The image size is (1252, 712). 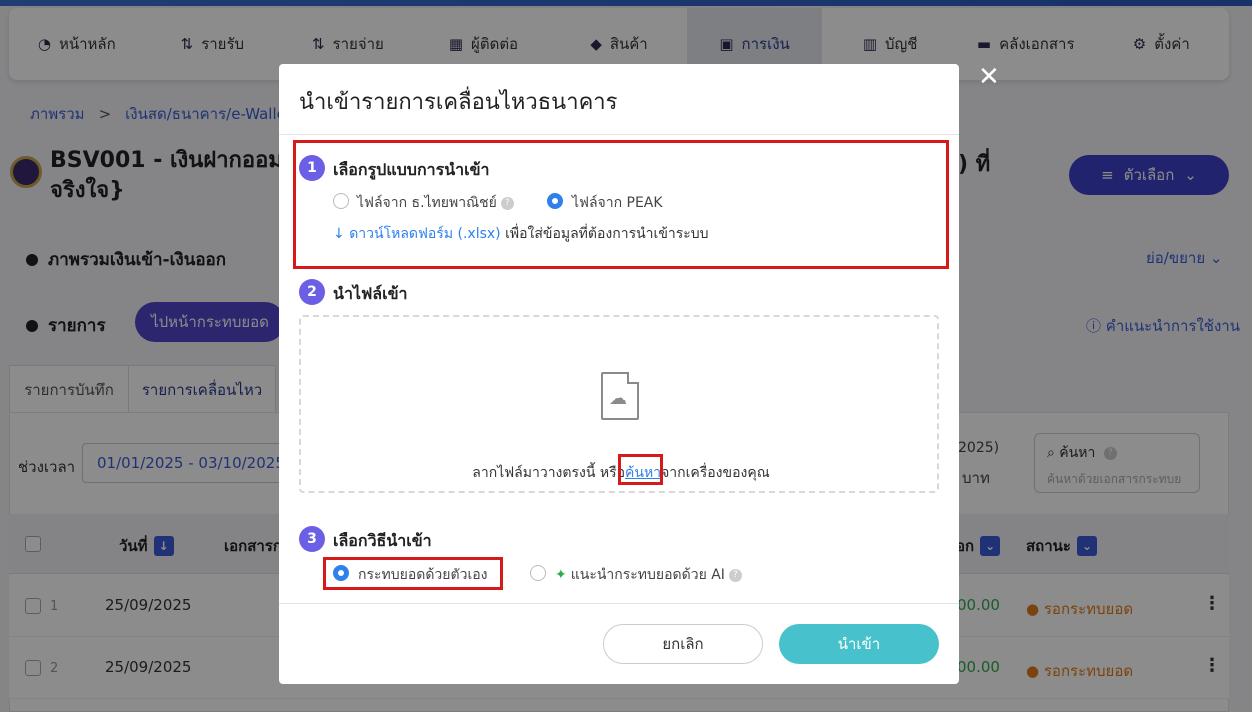 I want to click on modal-title: นำเข้ารายการเคลื่อนไหวธนาคาร, so click(x=458, y=102).